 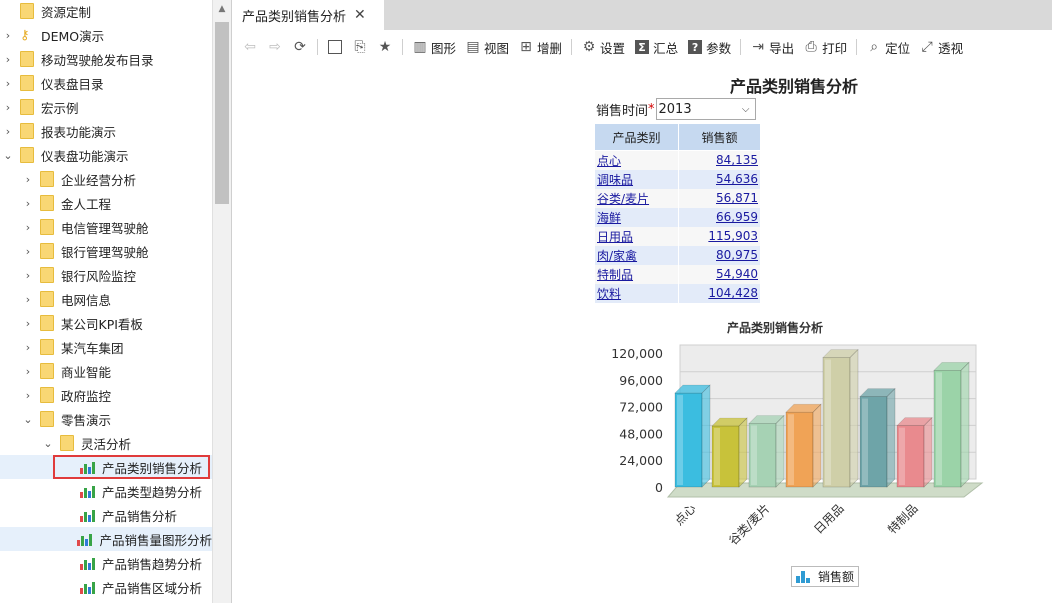 I want to click on save-icon, so click(x=335, y=47).